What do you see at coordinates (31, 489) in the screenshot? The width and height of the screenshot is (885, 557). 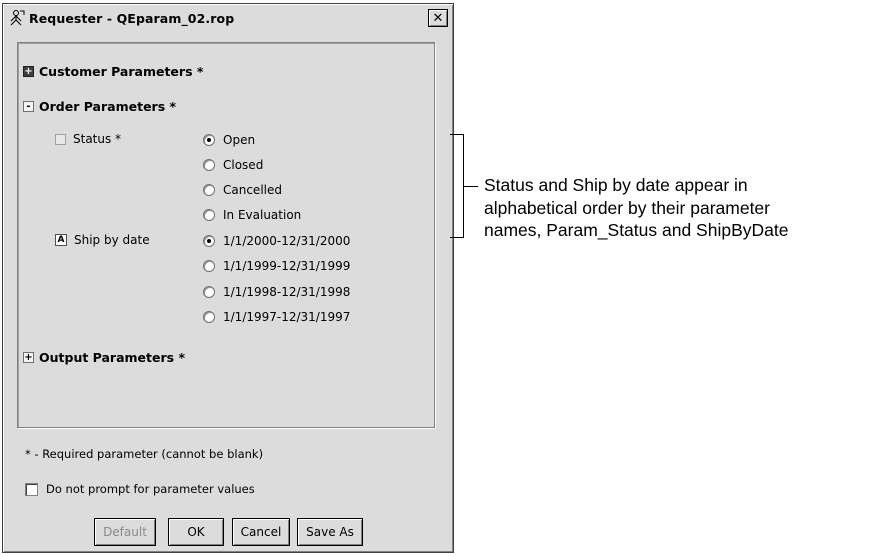 I see `no-prompt-checkbox` at bounding box center [31, 489].